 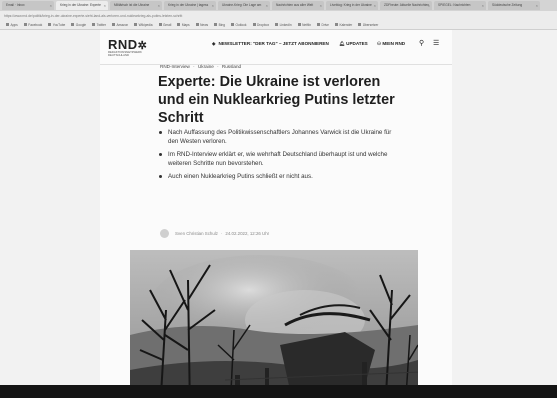 What do you see at coordinates (244, 5) in the screenshot?
I see `browser-tab: Ukraine-Krieg: Die Lage am ×` at bounding box center [244, 5].